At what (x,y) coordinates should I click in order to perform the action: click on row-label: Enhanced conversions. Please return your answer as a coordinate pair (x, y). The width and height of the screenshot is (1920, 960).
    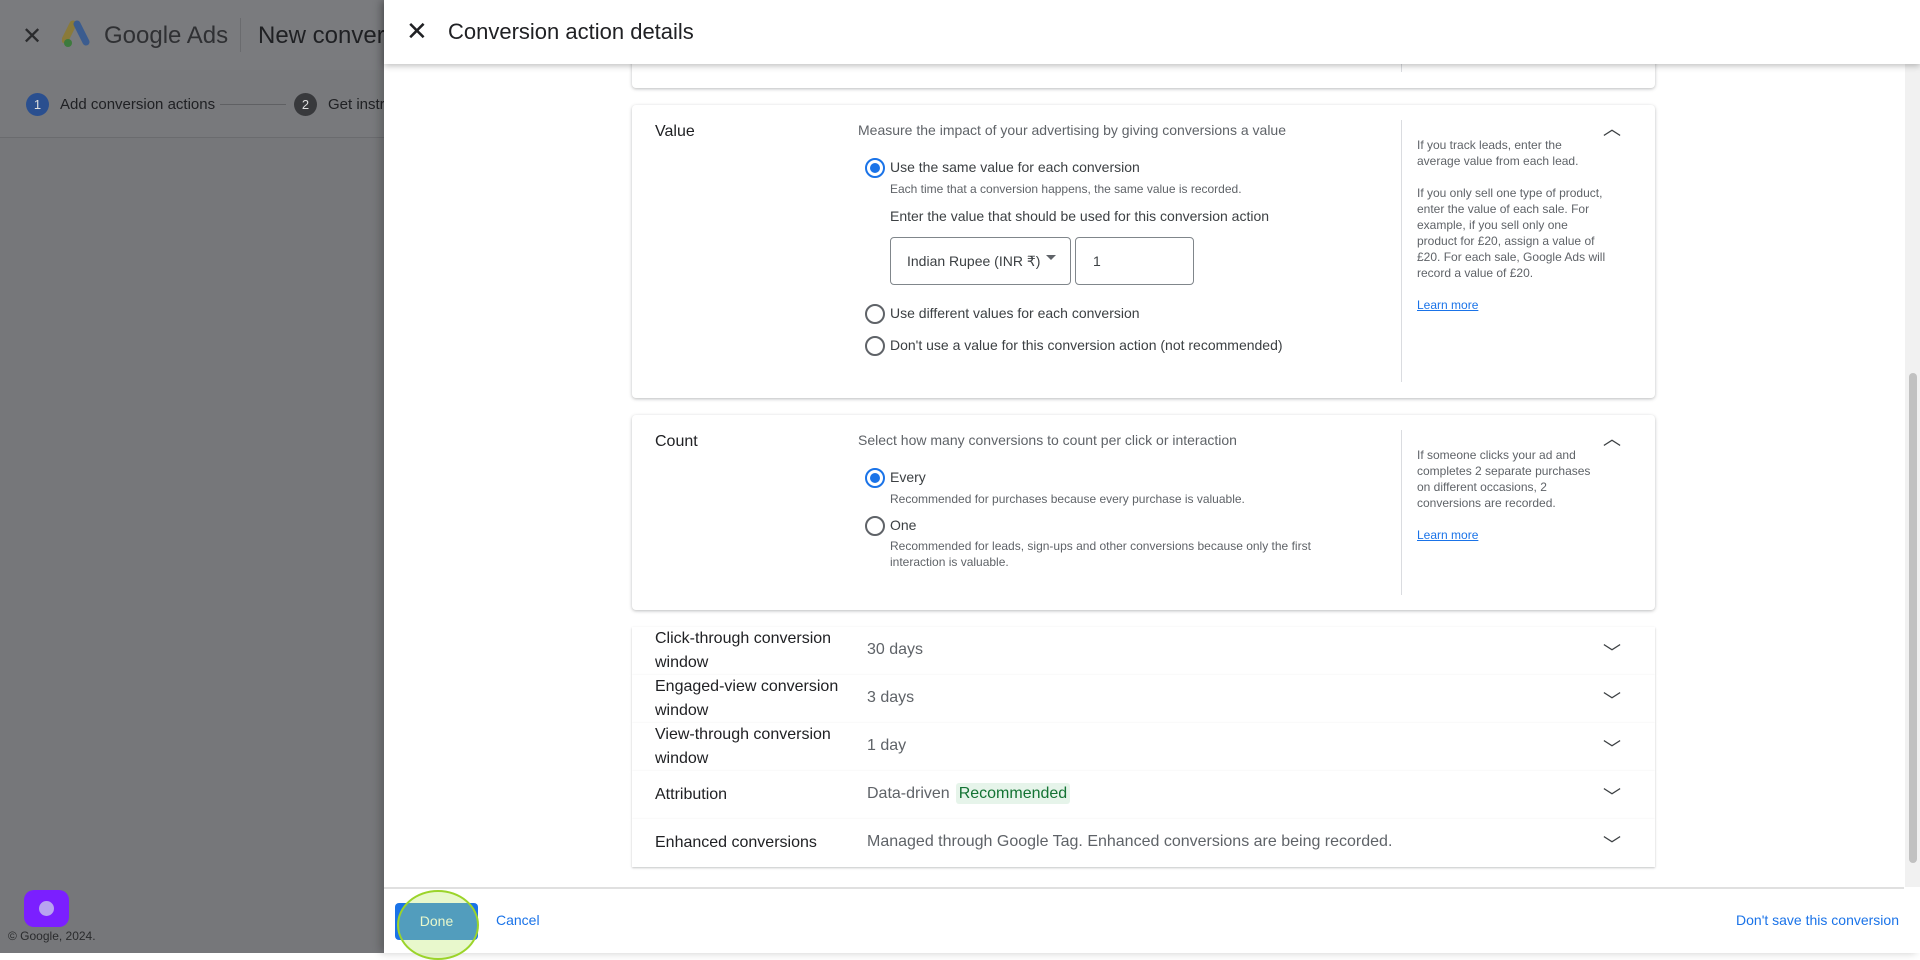
    Looking at the image, I should click on (736, 842).